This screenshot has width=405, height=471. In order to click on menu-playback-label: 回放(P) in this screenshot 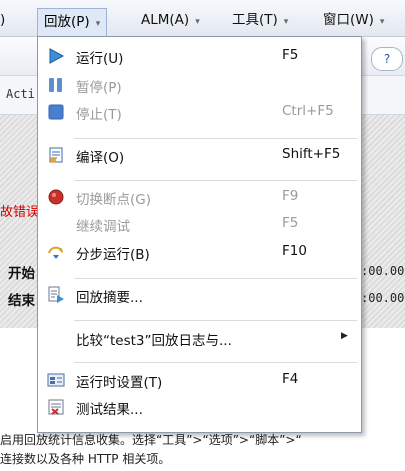, I will do `click(67, 22)`.